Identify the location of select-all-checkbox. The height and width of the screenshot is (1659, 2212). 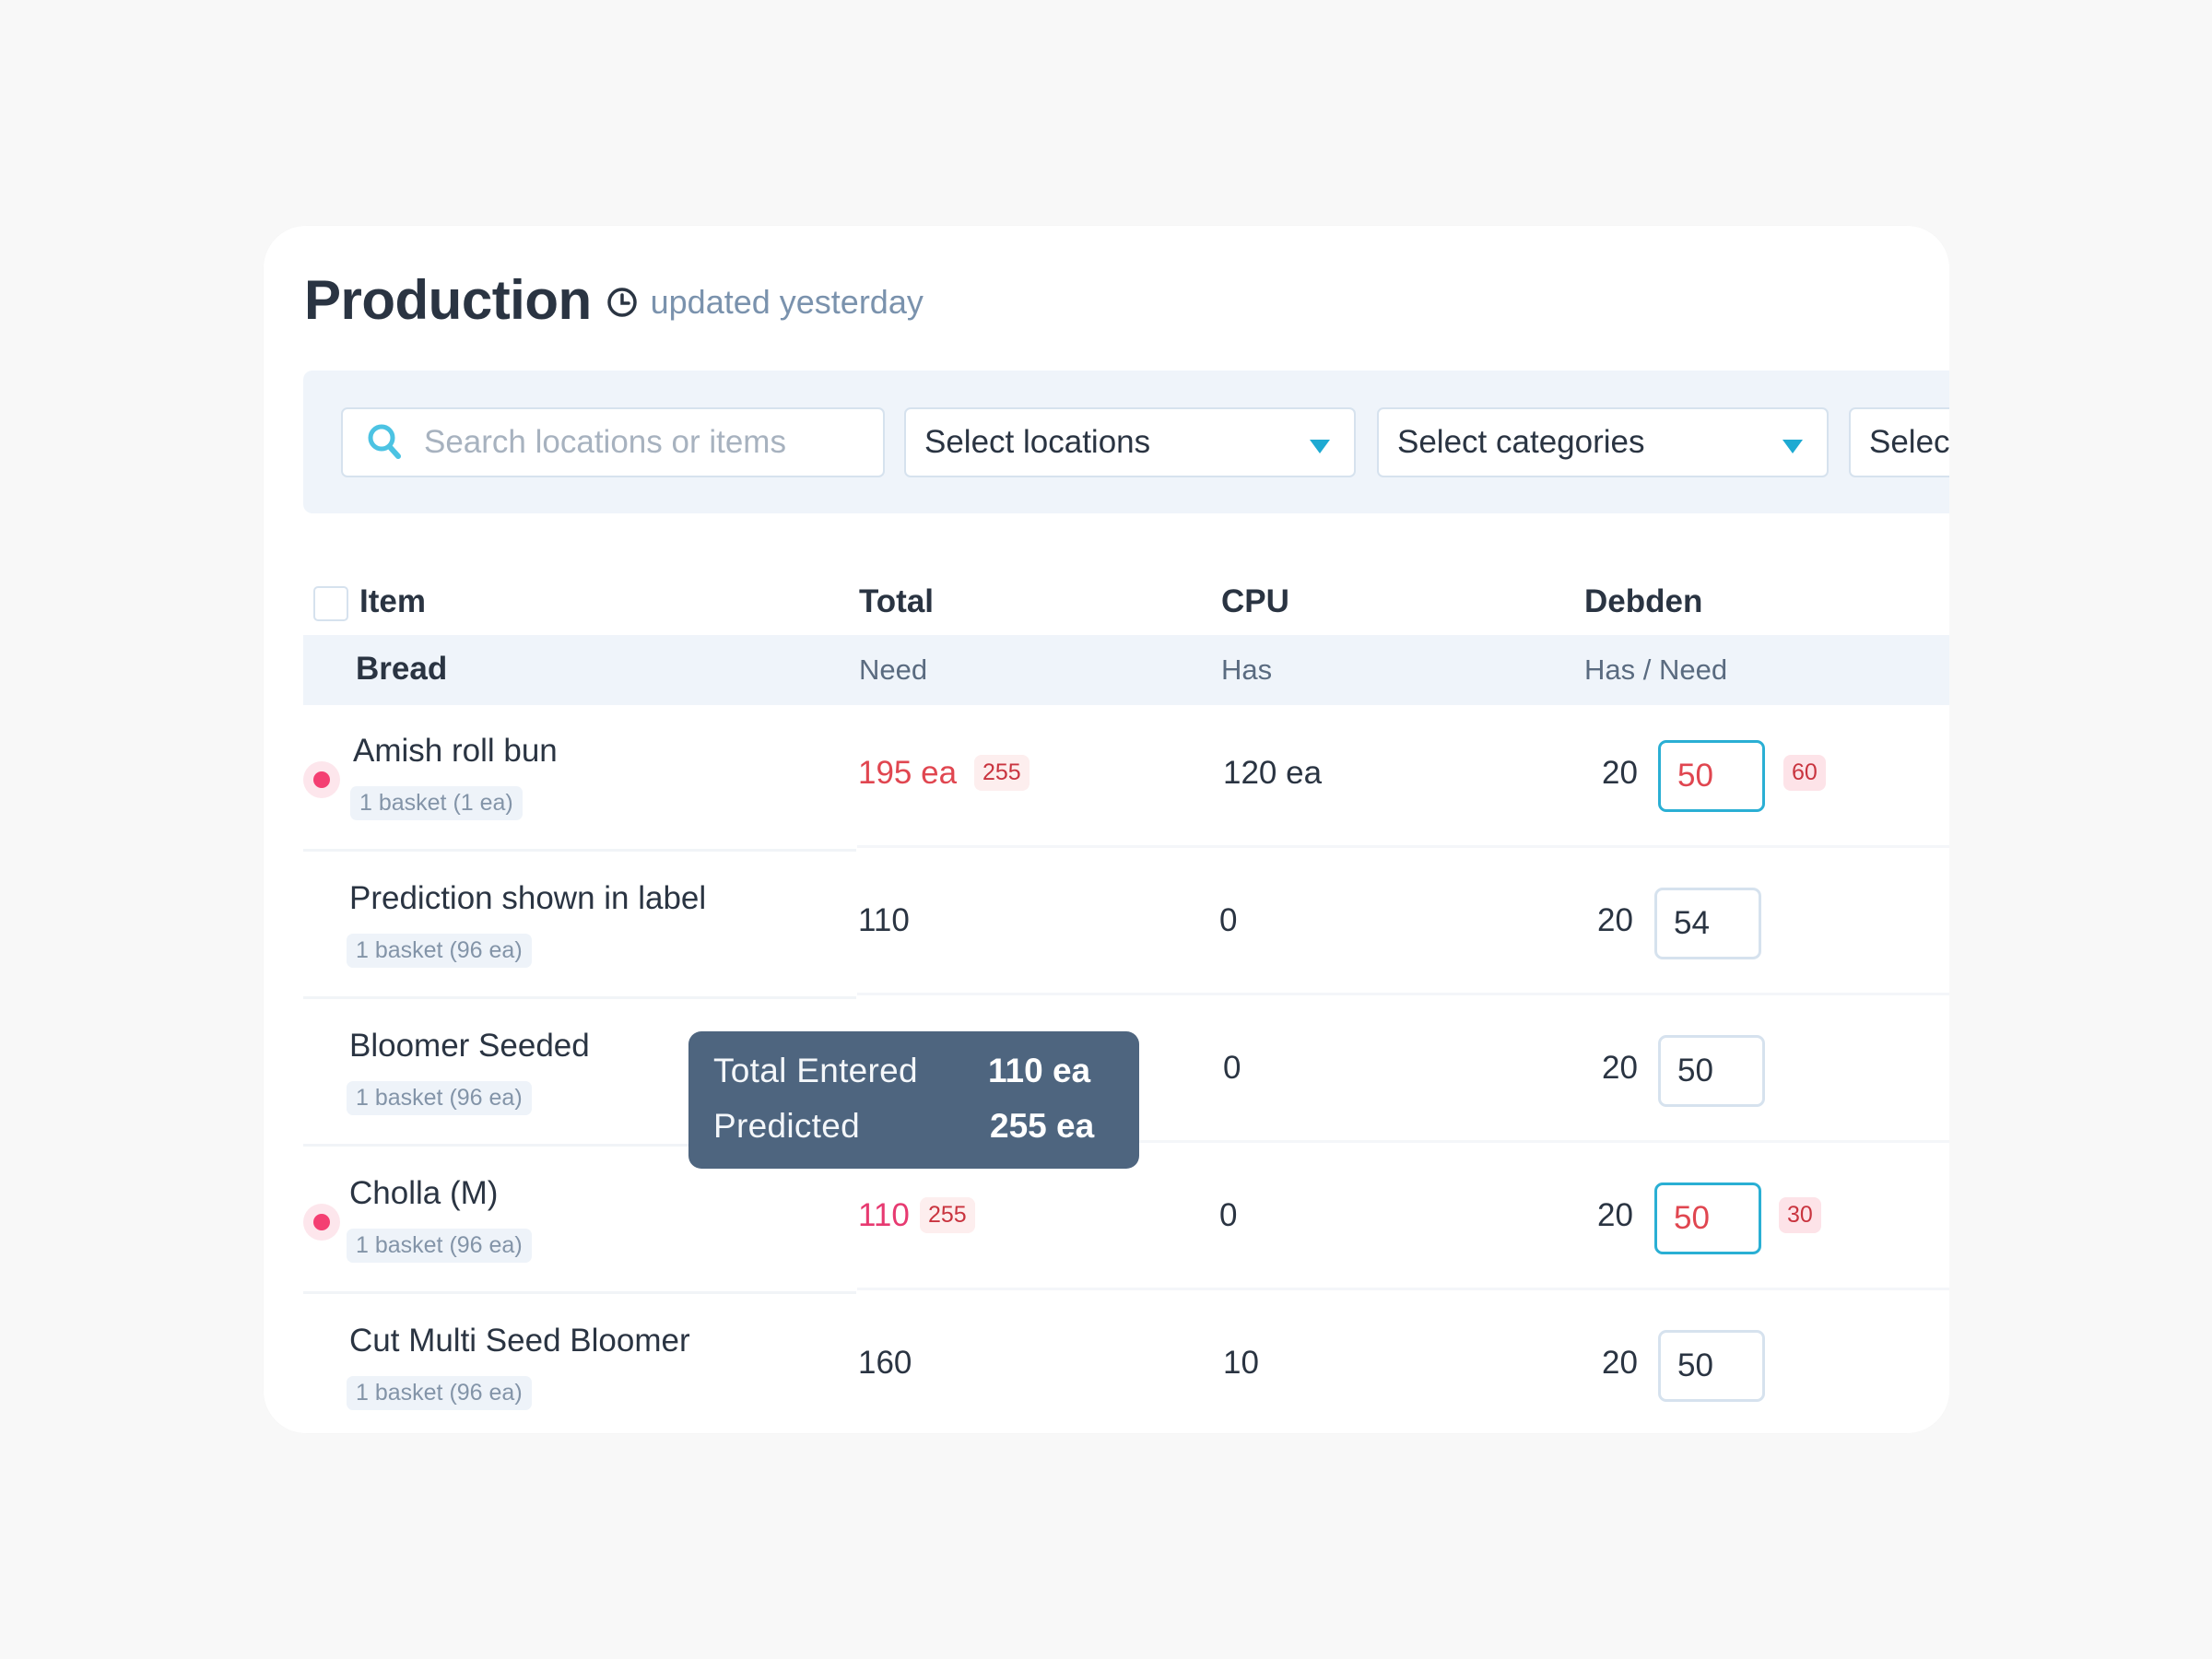
(330, 603).